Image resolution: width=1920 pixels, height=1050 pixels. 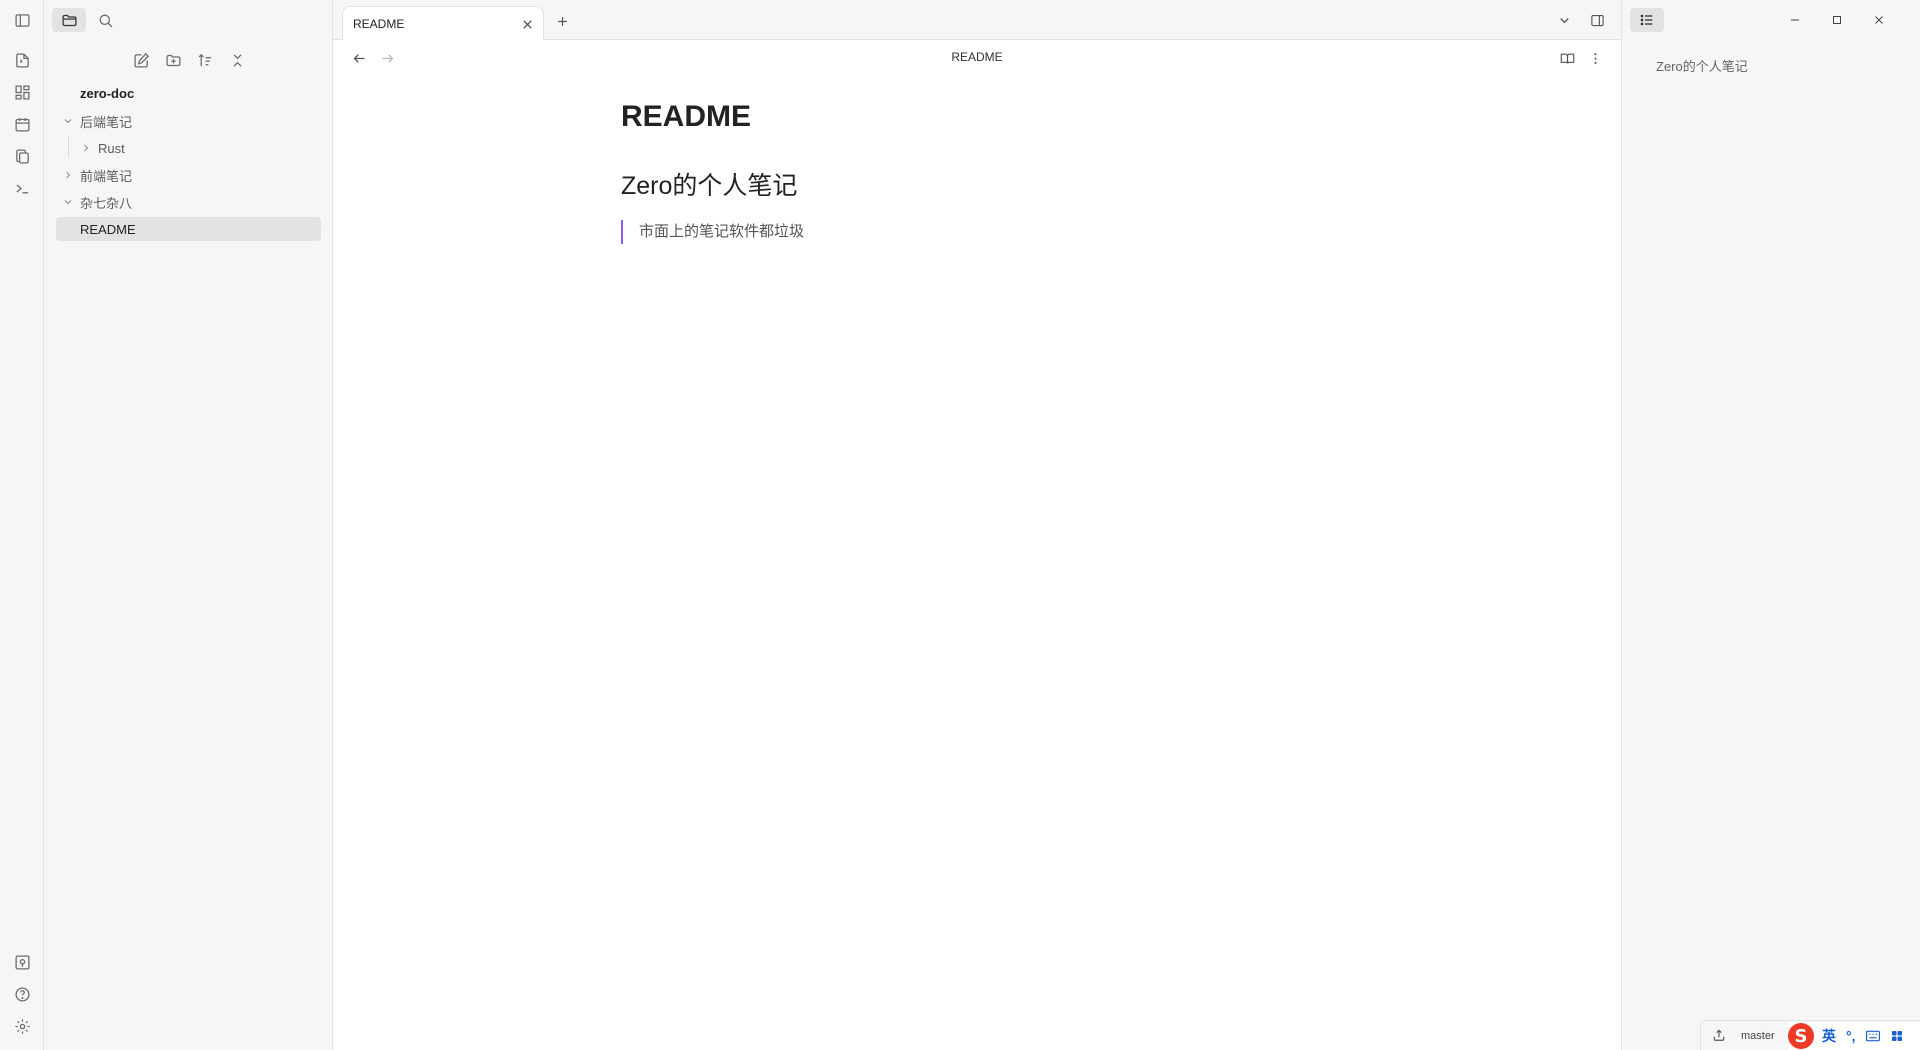 I want to click on document-content: README Zero的个人笔记 市面上的笔记软件都垃圾, so click(x=981, y=172).